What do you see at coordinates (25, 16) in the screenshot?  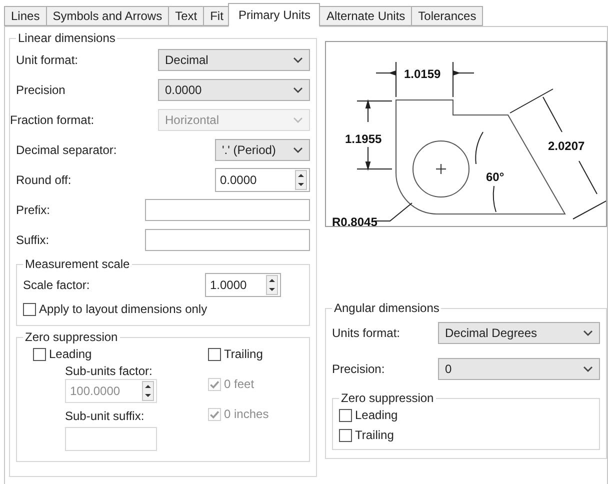 I see `tab: Lines` at bounding box center [25, 16].